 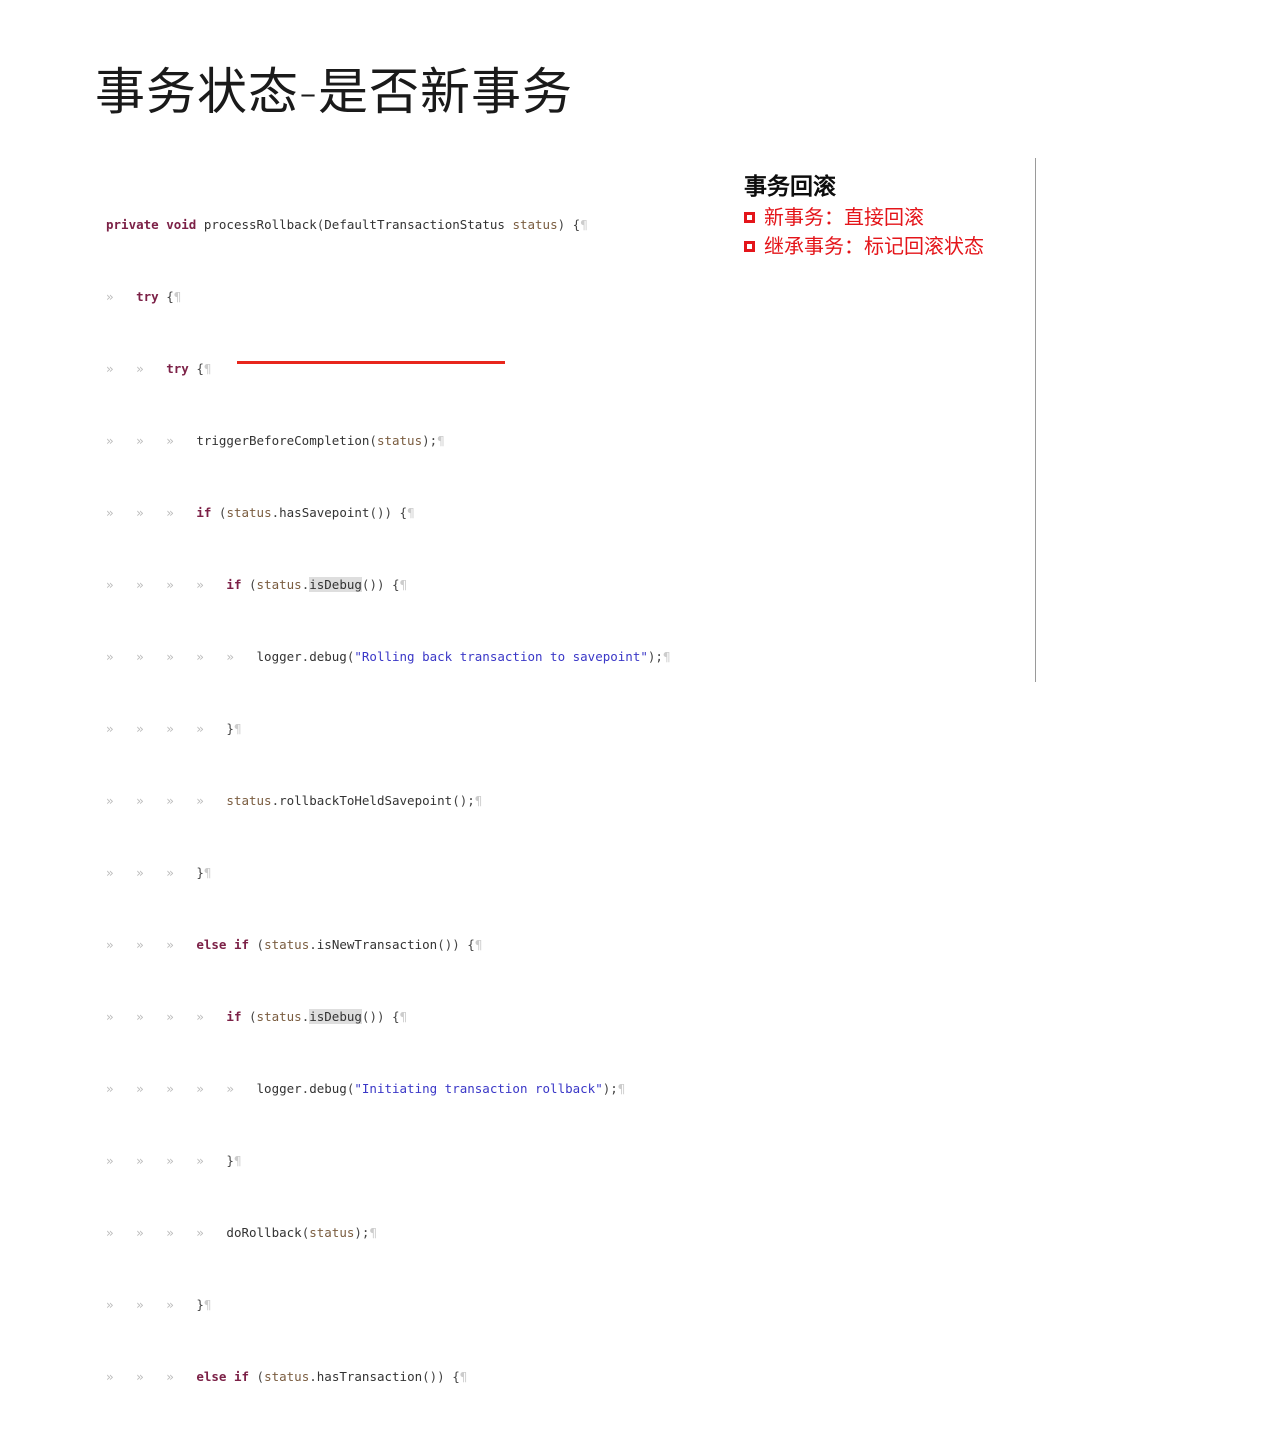 I want to click on red-underline-annotation, so click(x=371, y=362).